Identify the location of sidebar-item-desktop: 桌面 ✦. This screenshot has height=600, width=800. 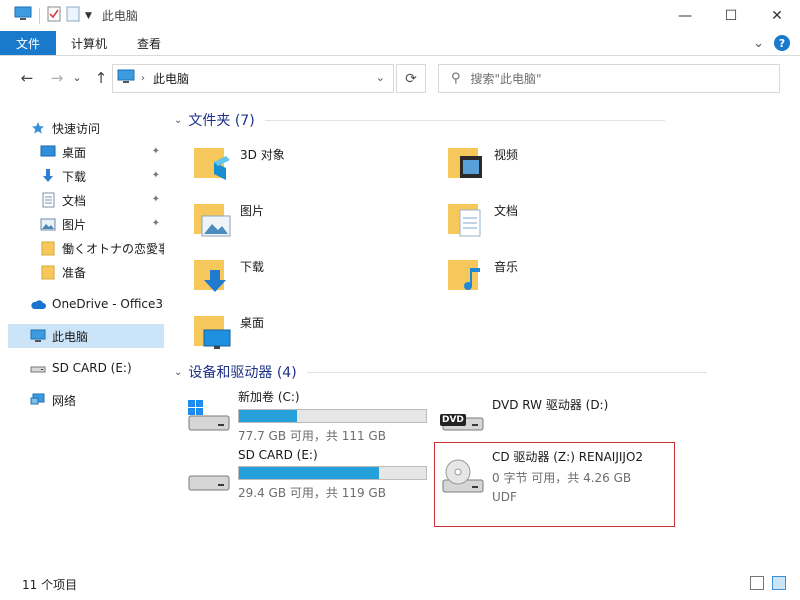
(86, 152).